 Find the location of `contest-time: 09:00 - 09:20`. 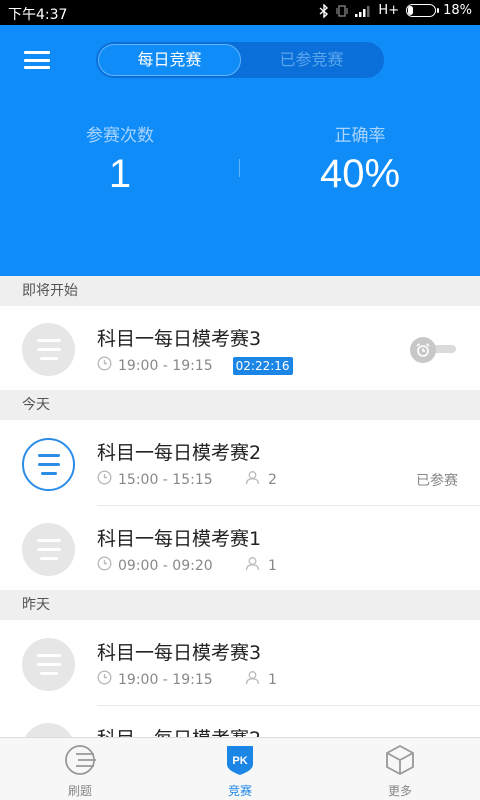

contest-time: 09:00 - 09:20 is located at coordinates (155, 565).